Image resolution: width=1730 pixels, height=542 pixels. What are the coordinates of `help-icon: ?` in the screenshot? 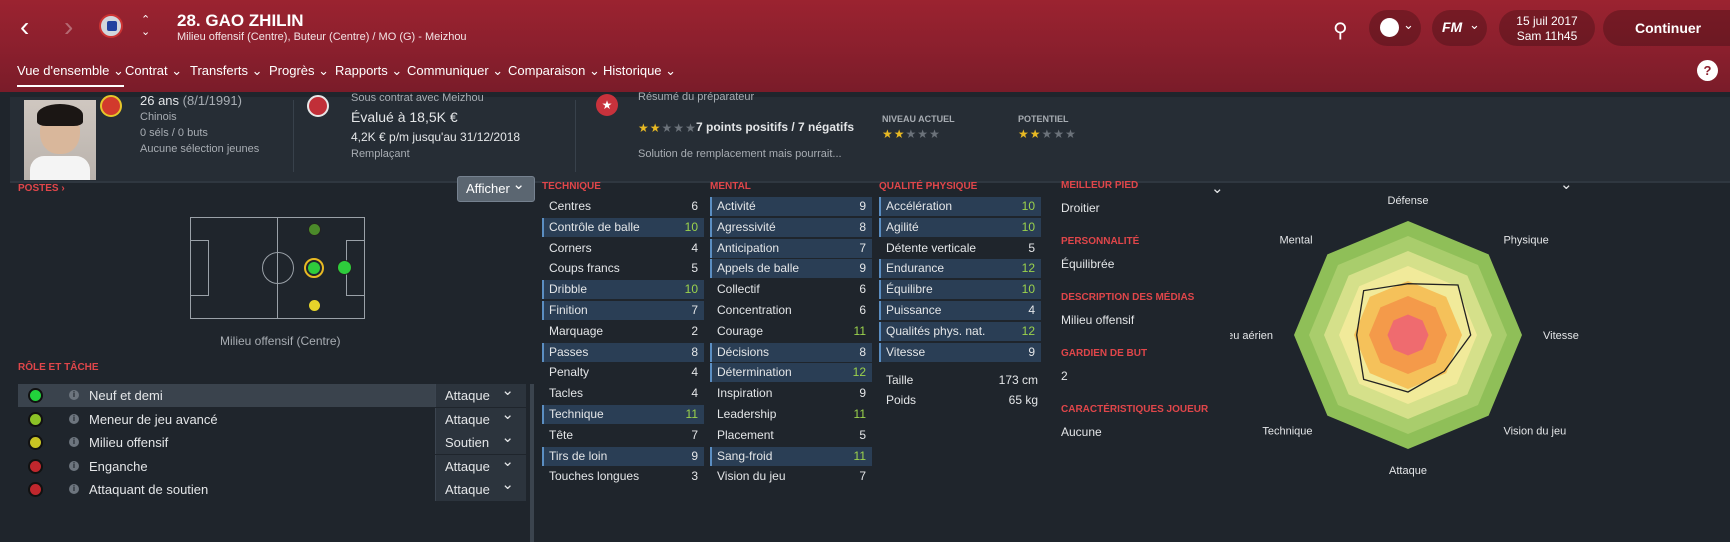 It's located at (1707, 70).